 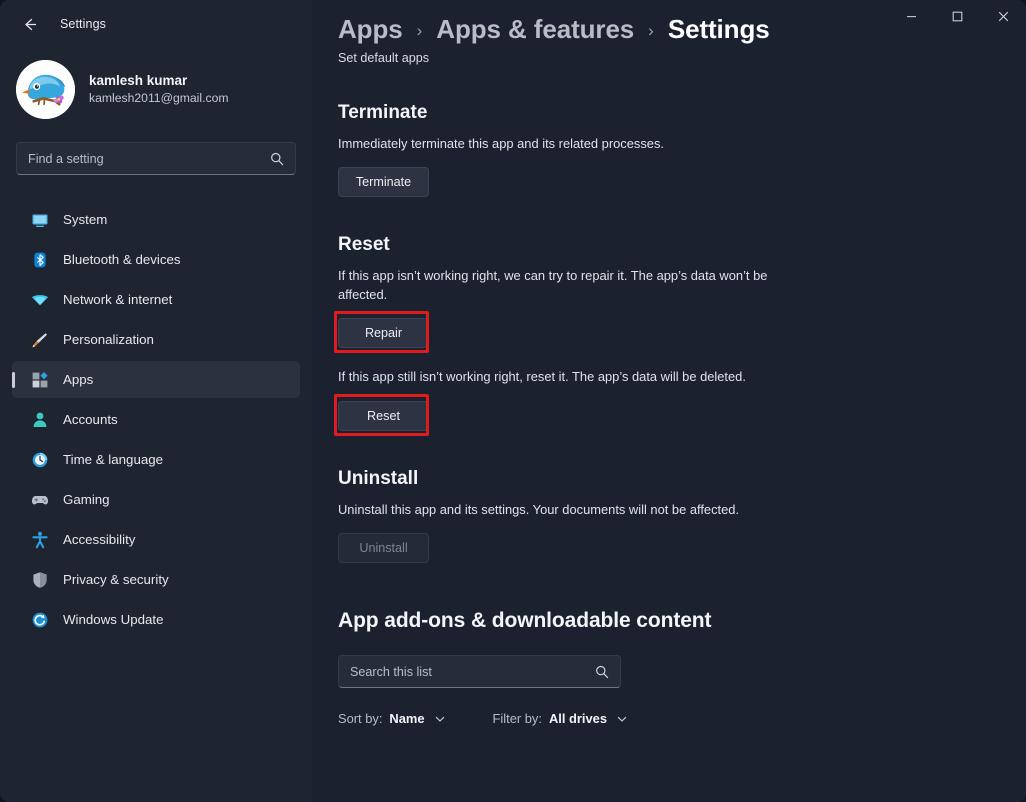 What do you see at coordinates (113, 619) in the screenshot?
I see `sidebar-item-label: Windows Update` at bounding box center [113, 619].